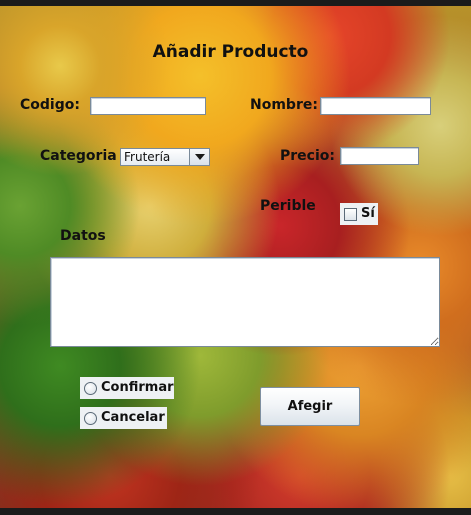  Describe the element at coordinates (307, 156) in the screenshot. I see `precio-label: Precio:` at that location.